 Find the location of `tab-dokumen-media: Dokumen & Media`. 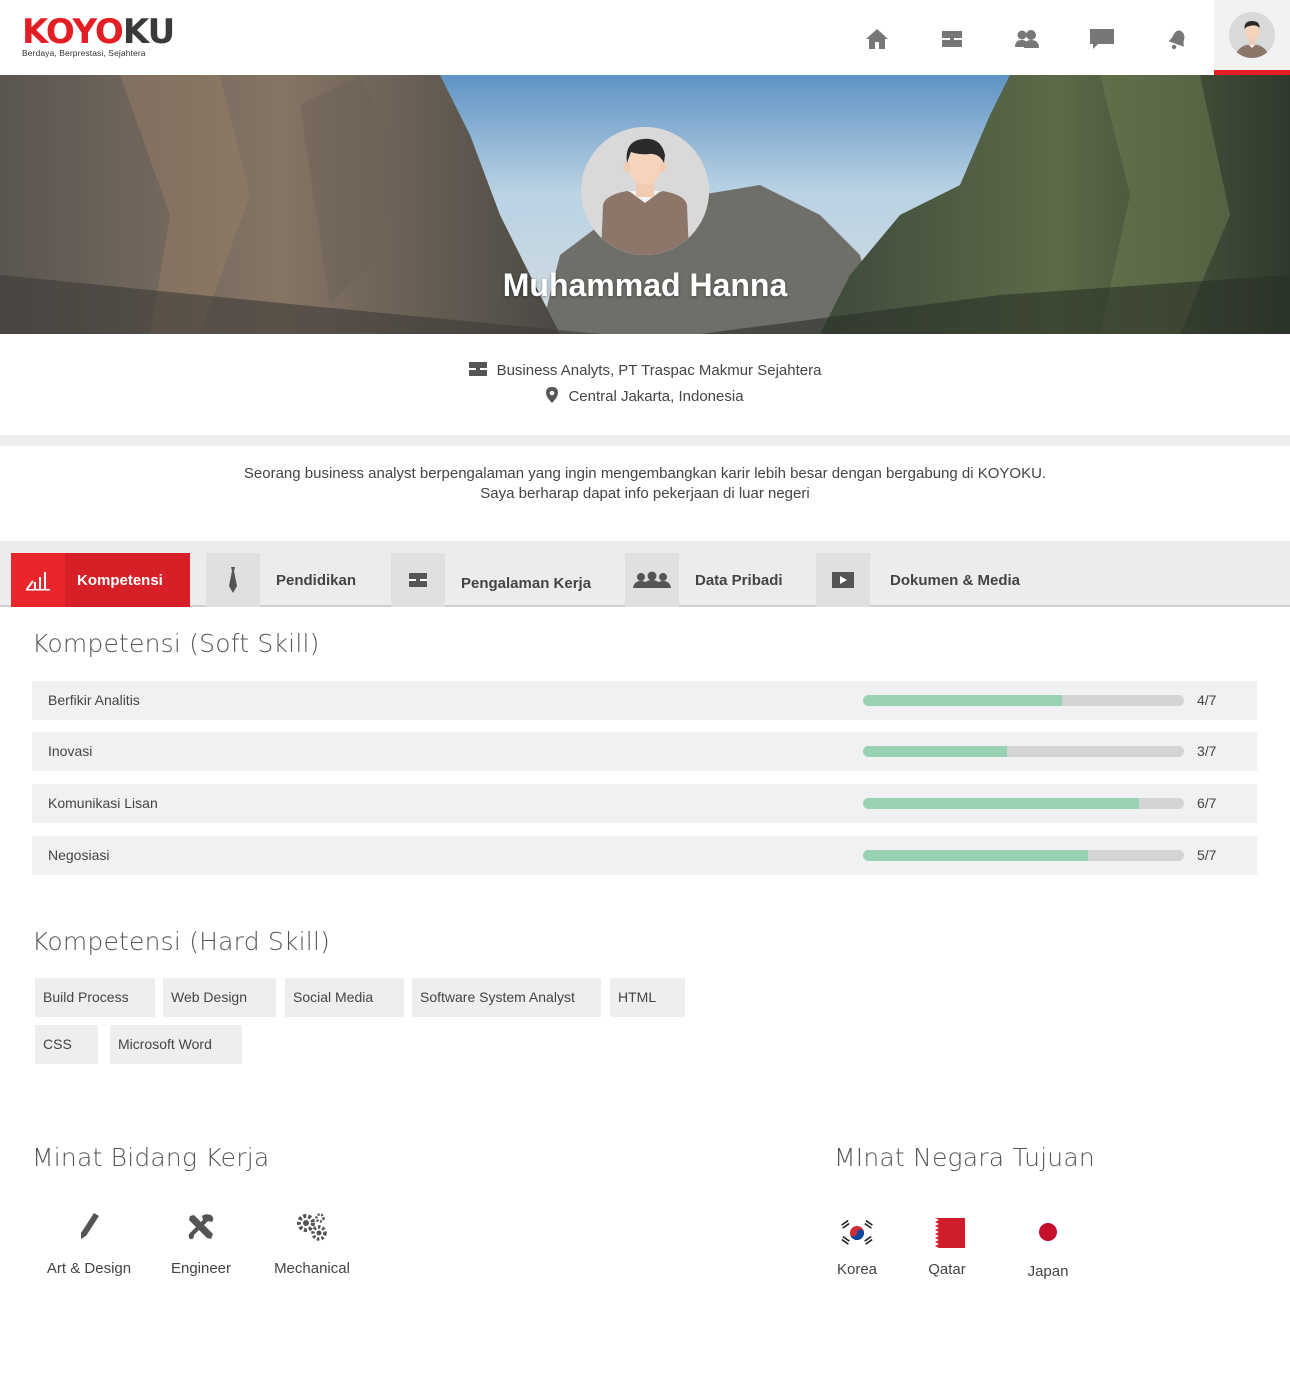

tab-dokumen-media: Dokumen & Media is located at coordinates (918, 580).